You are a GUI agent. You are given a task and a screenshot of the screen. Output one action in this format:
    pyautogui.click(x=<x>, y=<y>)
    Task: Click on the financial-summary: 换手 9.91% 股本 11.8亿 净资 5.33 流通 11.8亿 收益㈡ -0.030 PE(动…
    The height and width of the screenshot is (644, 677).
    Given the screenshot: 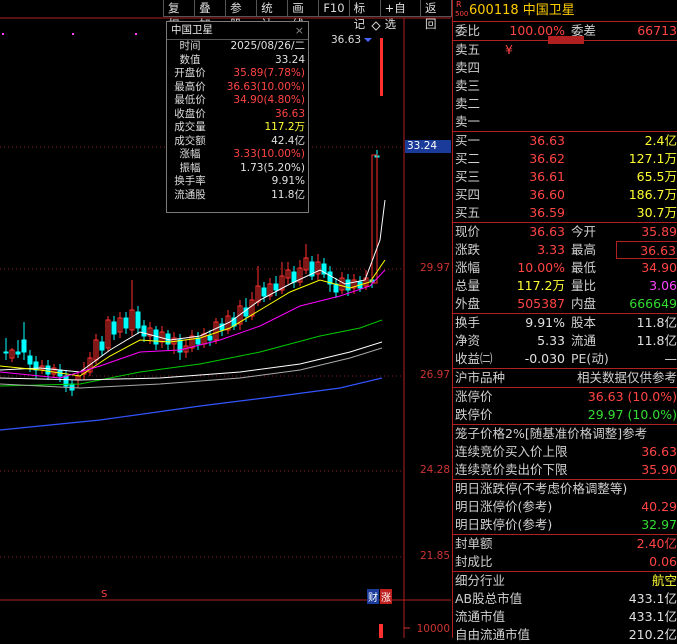 What is the action you would take?
    pyautogui.click(x=565, y=340)
    